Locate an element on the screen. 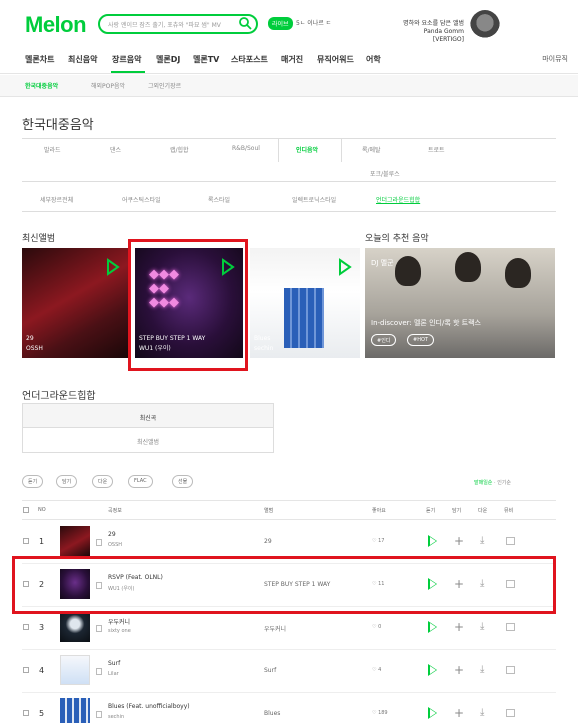  nav-music-awards: 뮤직어워드 is located at coordinates (335, 59).